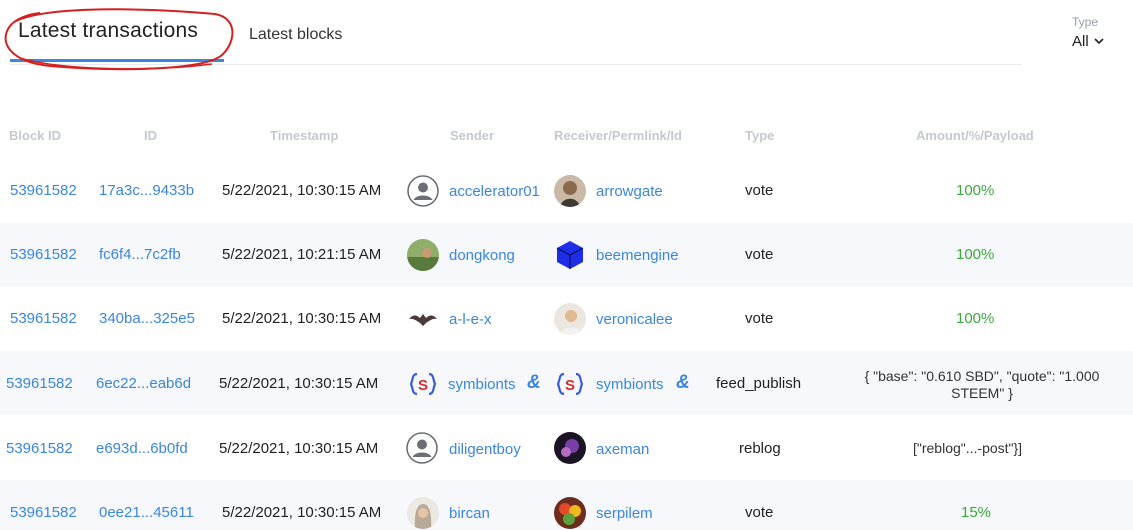 The height and width of the screenshot is (530, 1133). I want to click on column-header-block-id: Block ID, so click(35, 135).